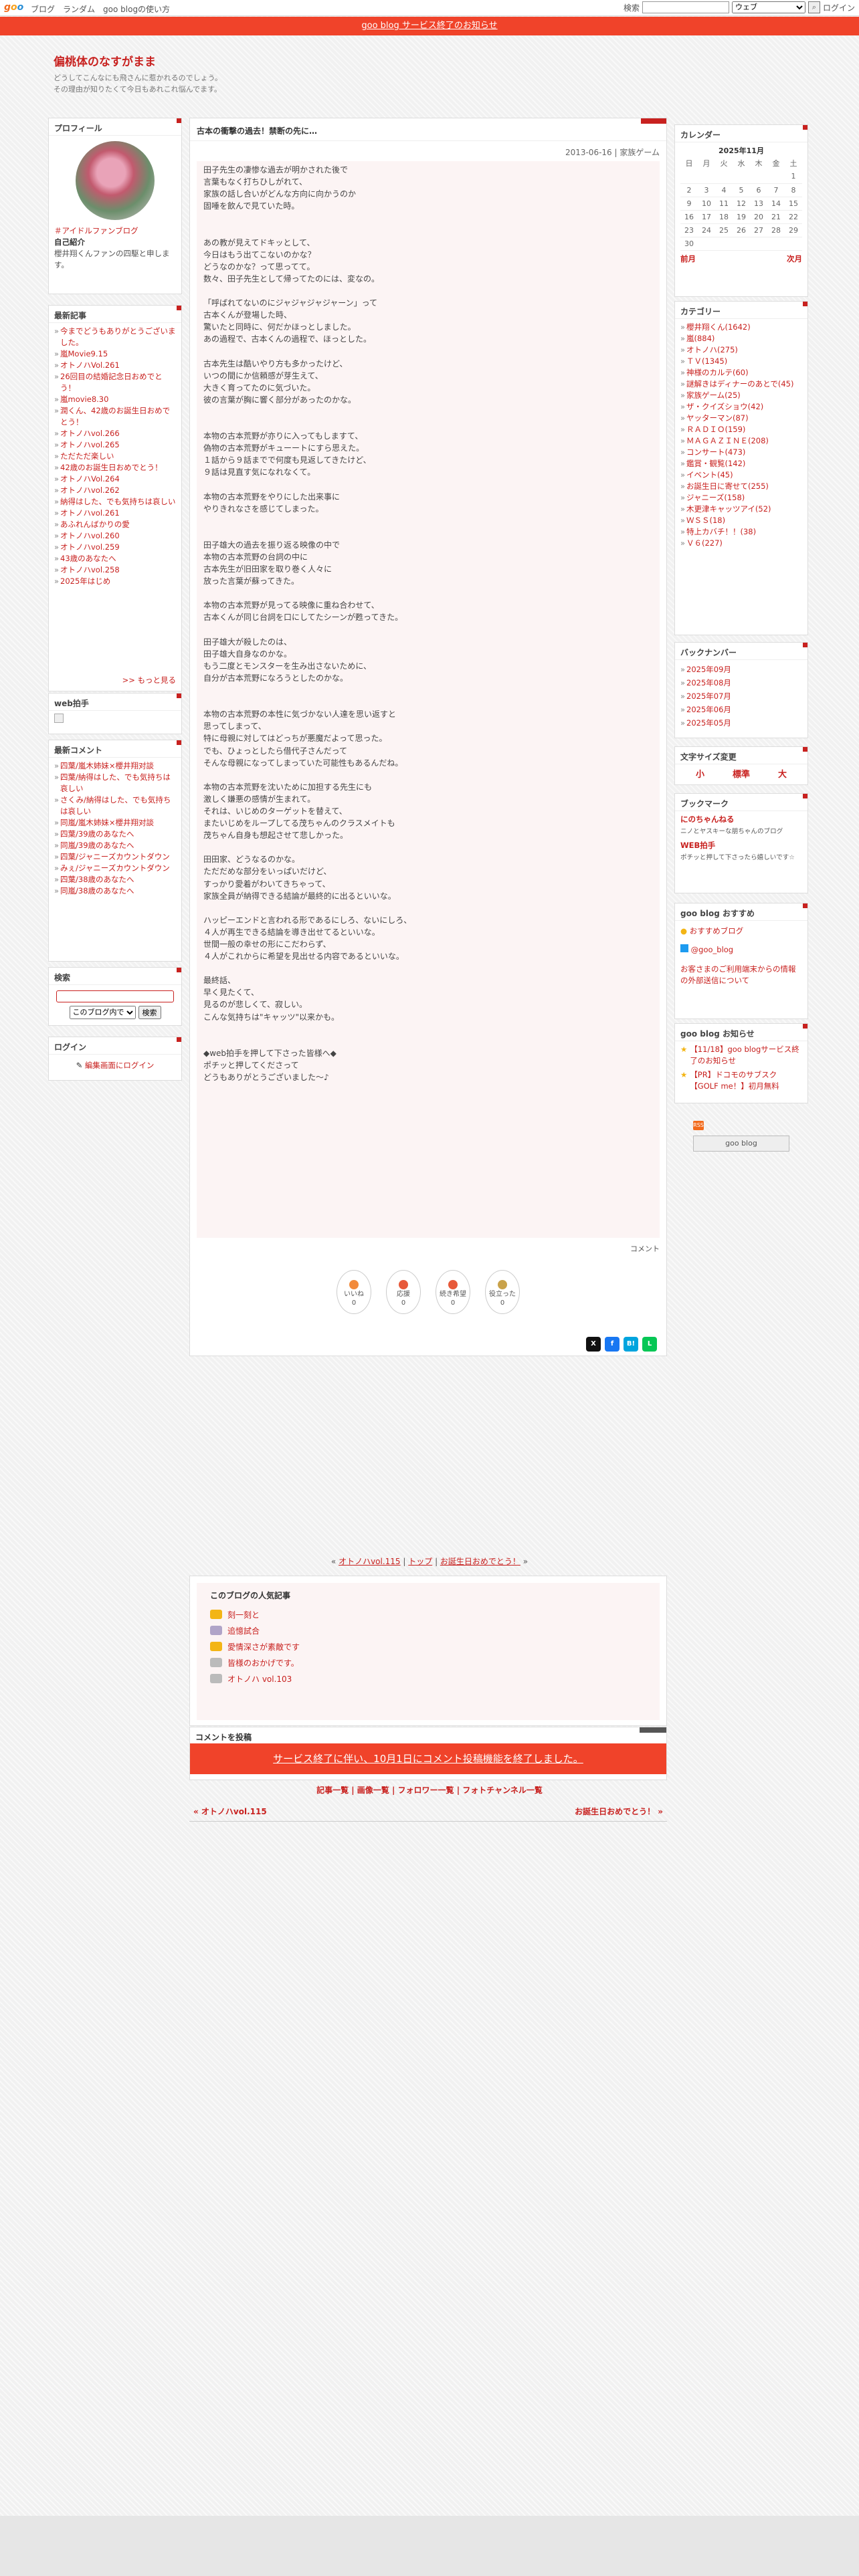 This screenshot has height=2576, width=859. Describe the element at coordinates (712, 950) in the screenshot. I see `goo-blog-x-link: @goo_blog` at that location.